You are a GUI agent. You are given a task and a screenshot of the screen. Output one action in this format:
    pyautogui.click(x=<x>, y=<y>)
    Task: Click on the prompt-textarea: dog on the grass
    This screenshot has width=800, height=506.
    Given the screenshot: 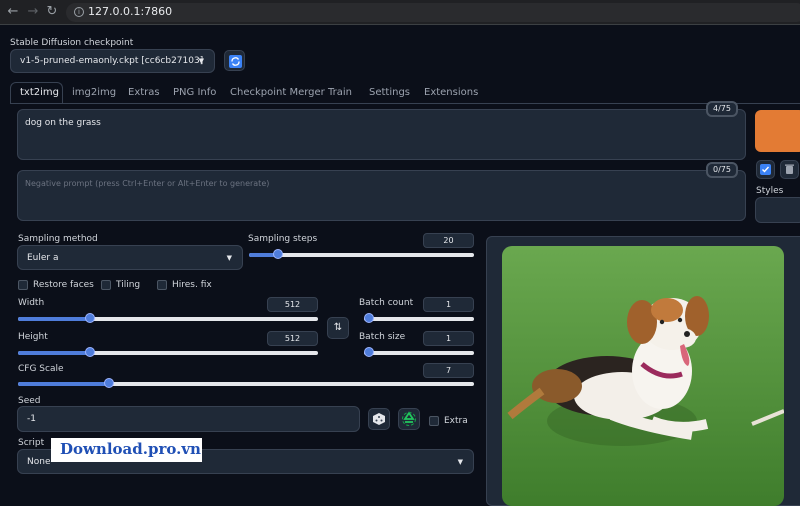 What is the action you would take?
    pyautogui.click(x=381, y=134)
    